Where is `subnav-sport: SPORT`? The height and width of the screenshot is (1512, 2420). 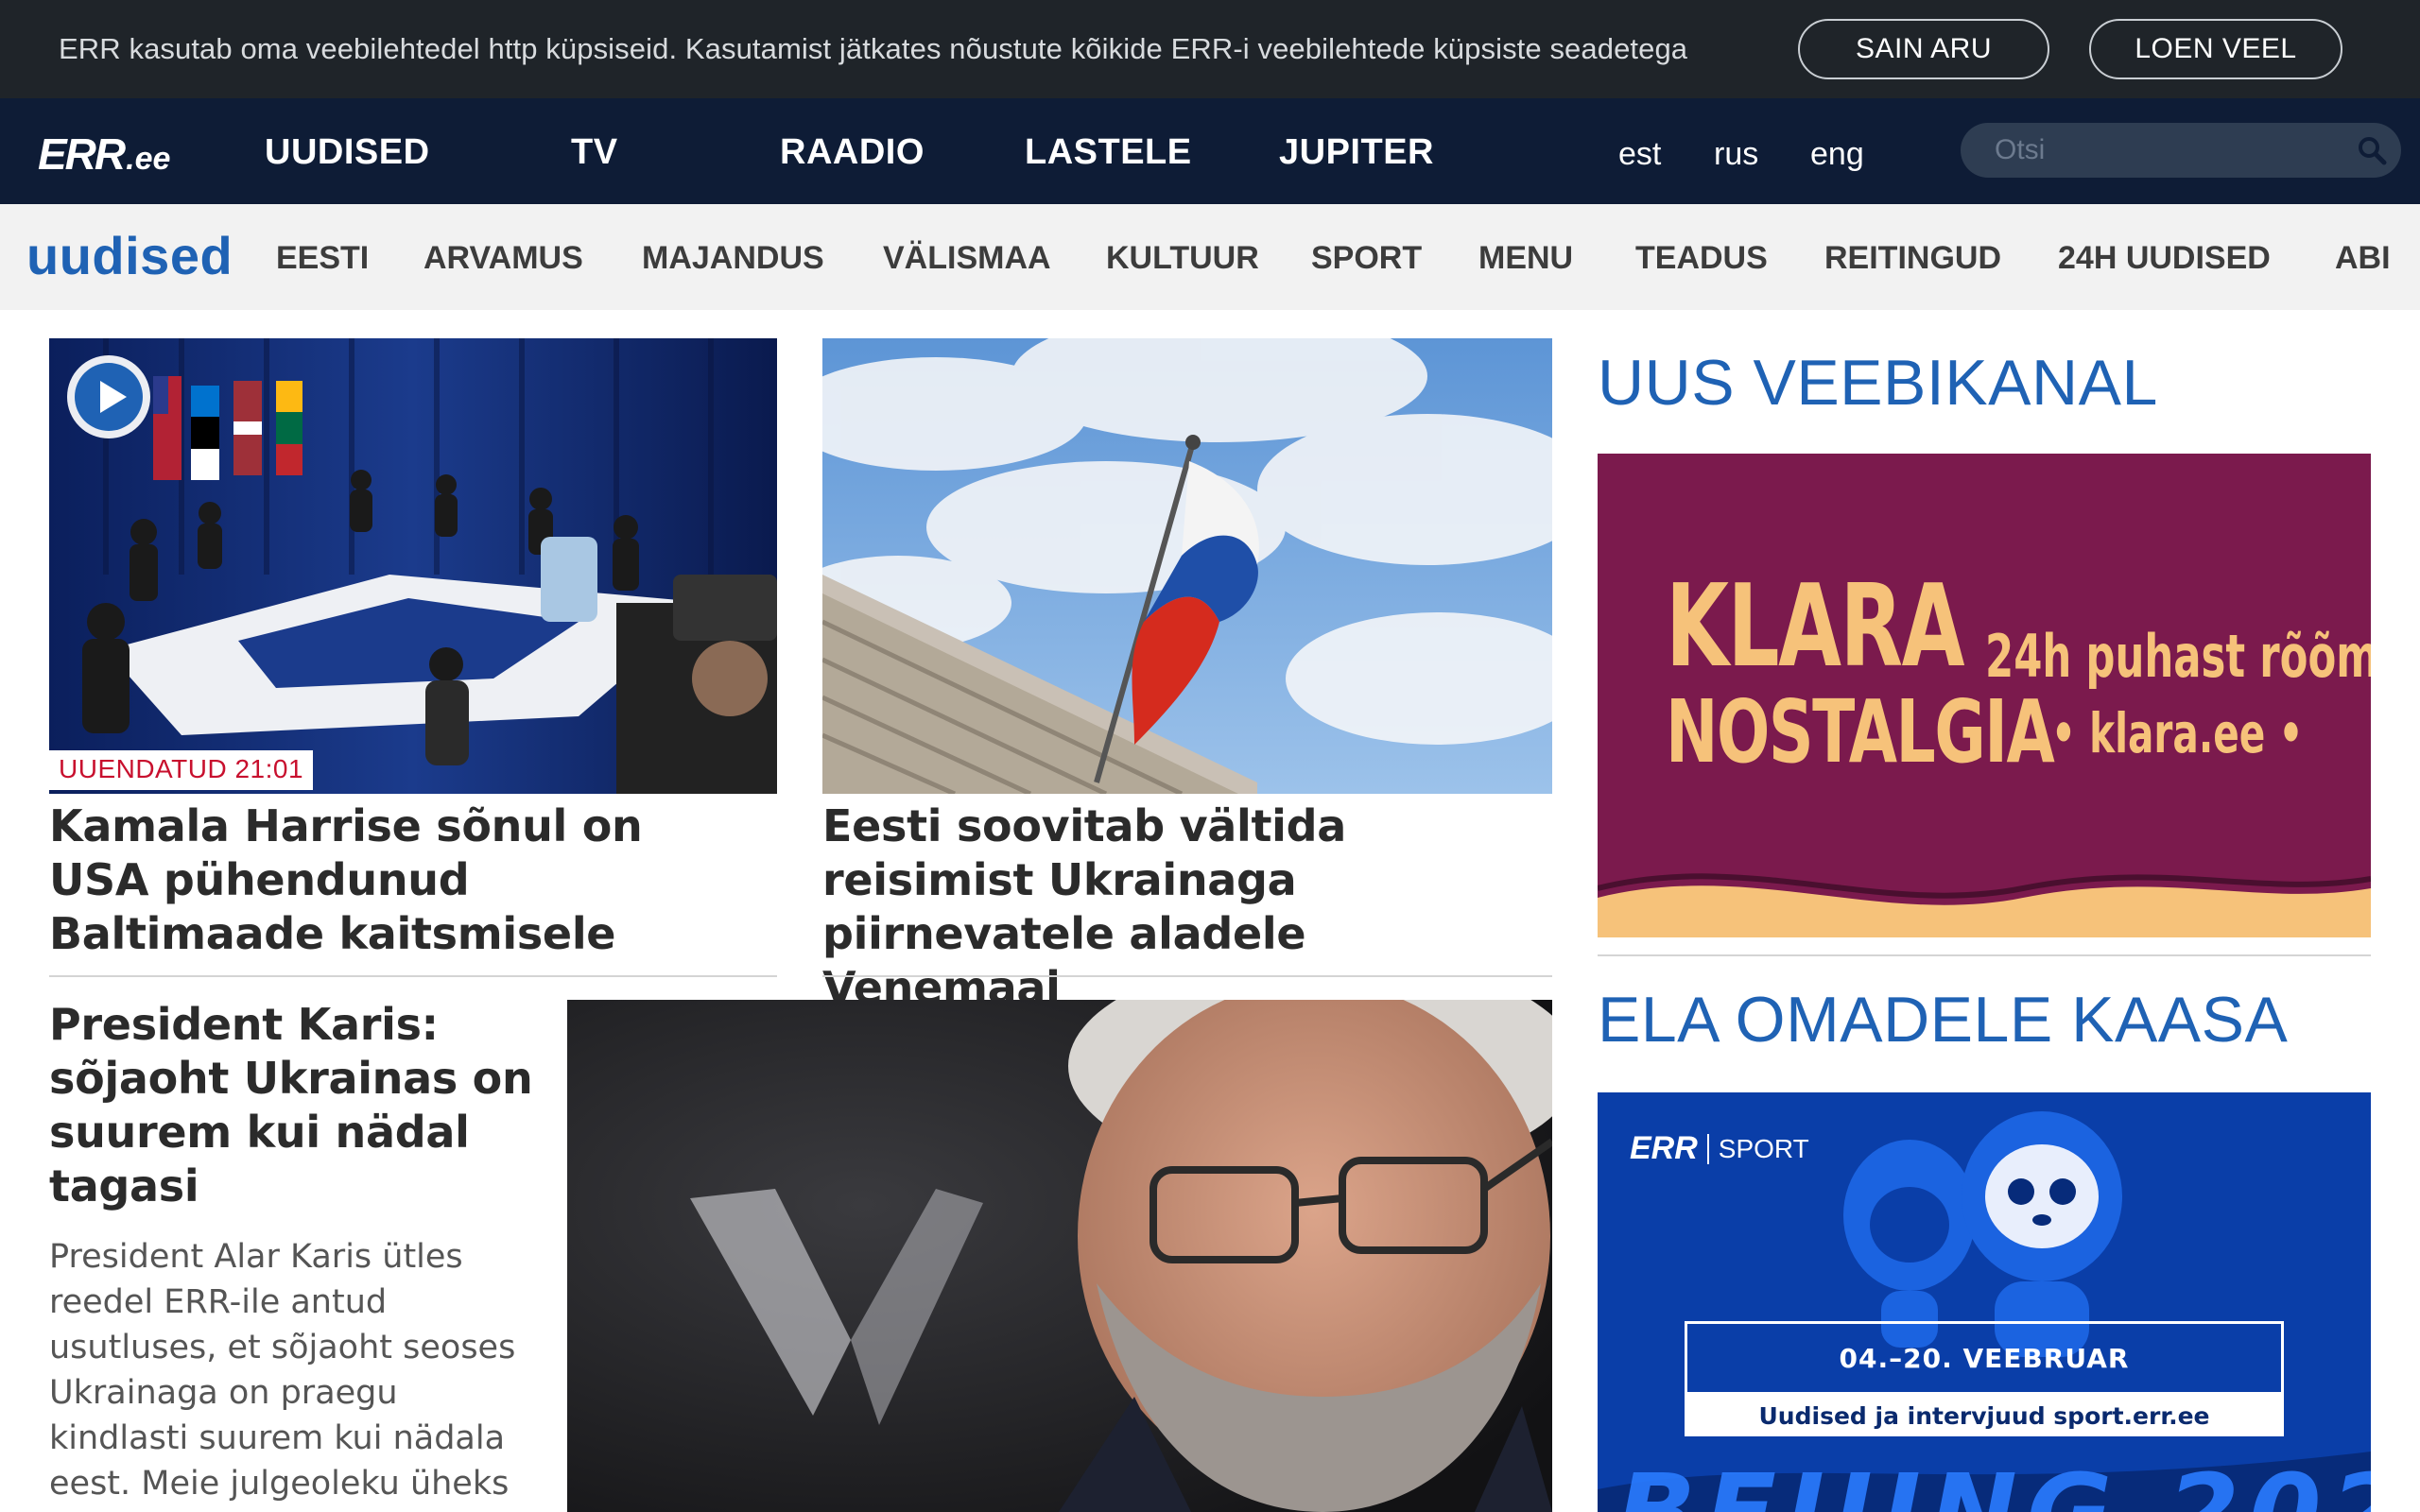
subnav-sport: SPORT is located at coordinates (1366, 258).